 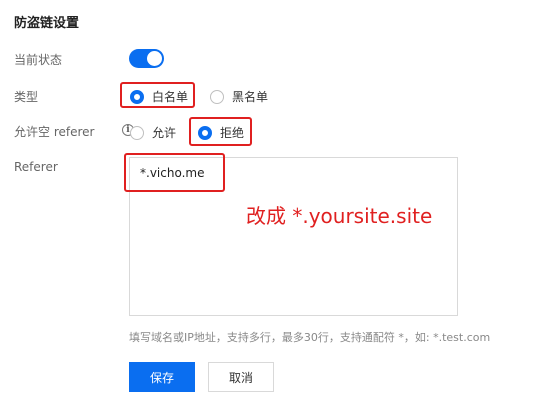 I want to click on type-label: 类型, so click(x=26, y=97).